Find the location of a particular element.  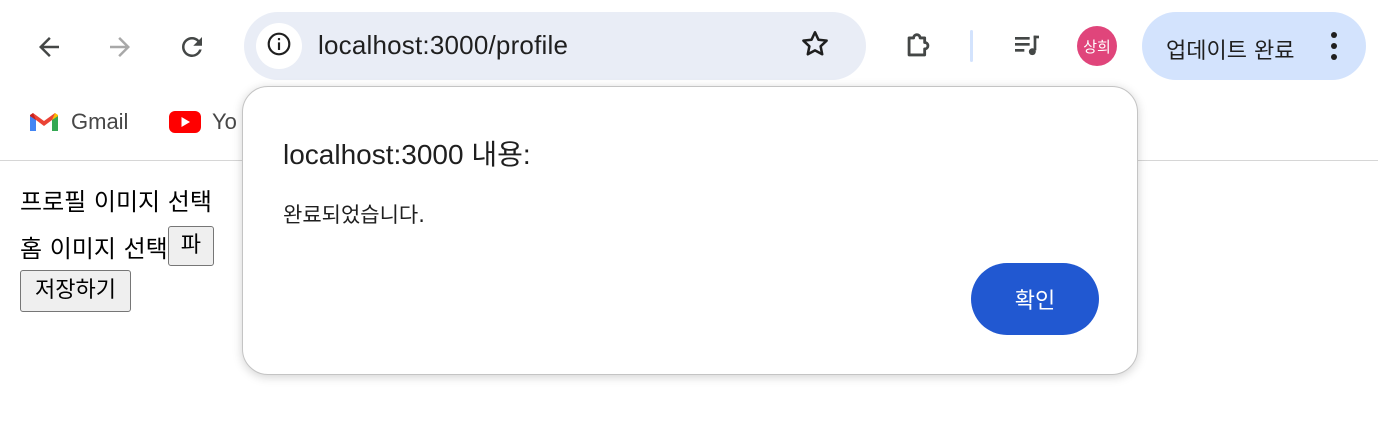

home-image-row: 홈 이미지 선택 파 is located at coordinates (117, 246).